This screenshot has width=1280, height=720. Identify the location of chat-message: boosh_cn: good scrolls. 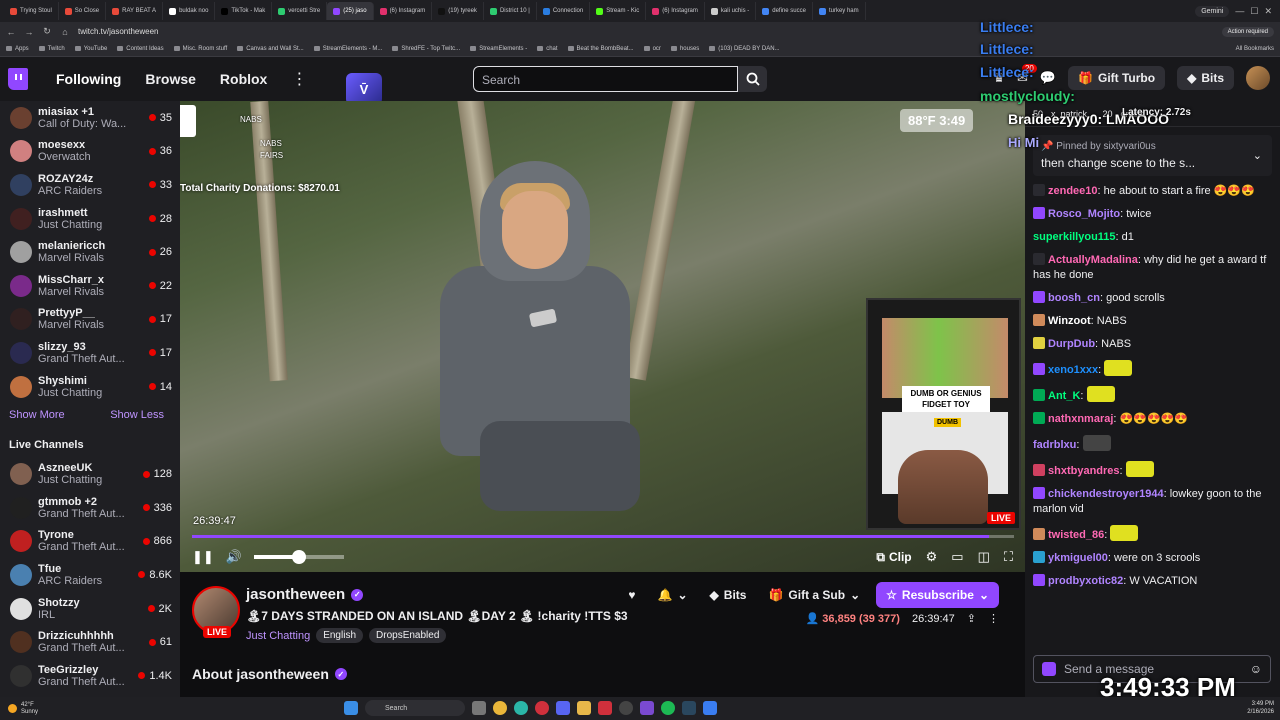
(1152, 298).